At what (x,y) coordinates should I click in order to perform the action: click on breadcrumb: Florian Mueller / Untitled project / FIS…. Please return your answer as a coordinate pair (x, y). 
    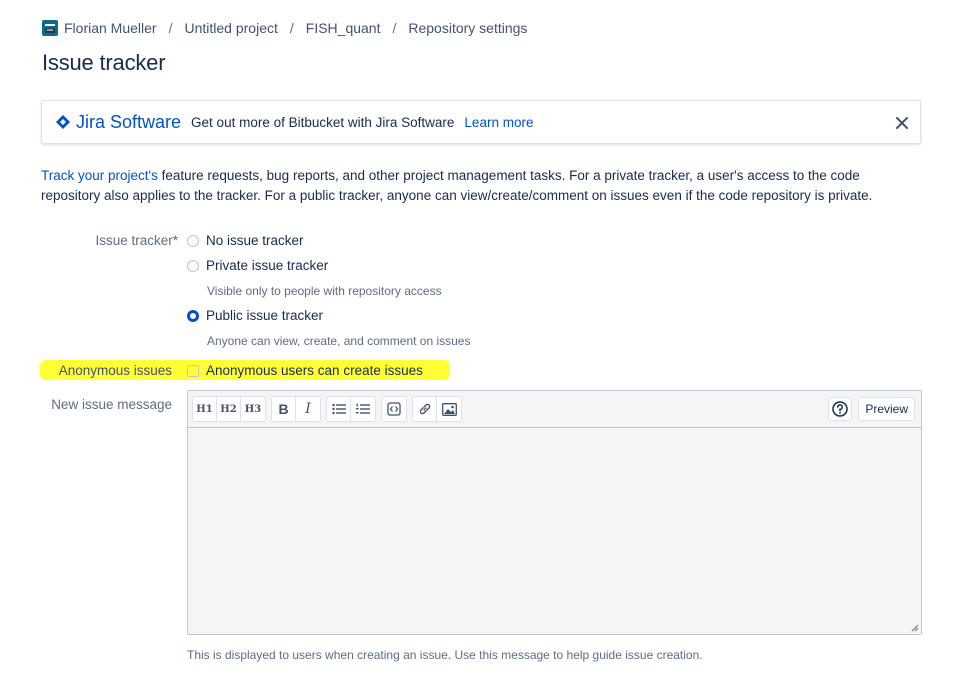
    Looking at the image, I should click on (284, 28).